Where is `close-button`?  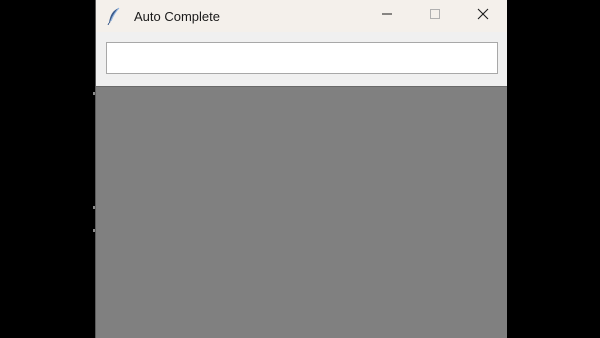
close-button is located at coordinates (483, 16).